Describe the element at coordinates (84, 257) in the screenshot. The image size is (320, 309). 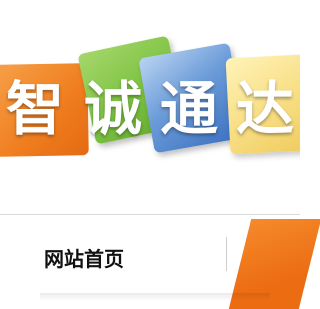
I see `nav-item-home: 网站首页` at that location.